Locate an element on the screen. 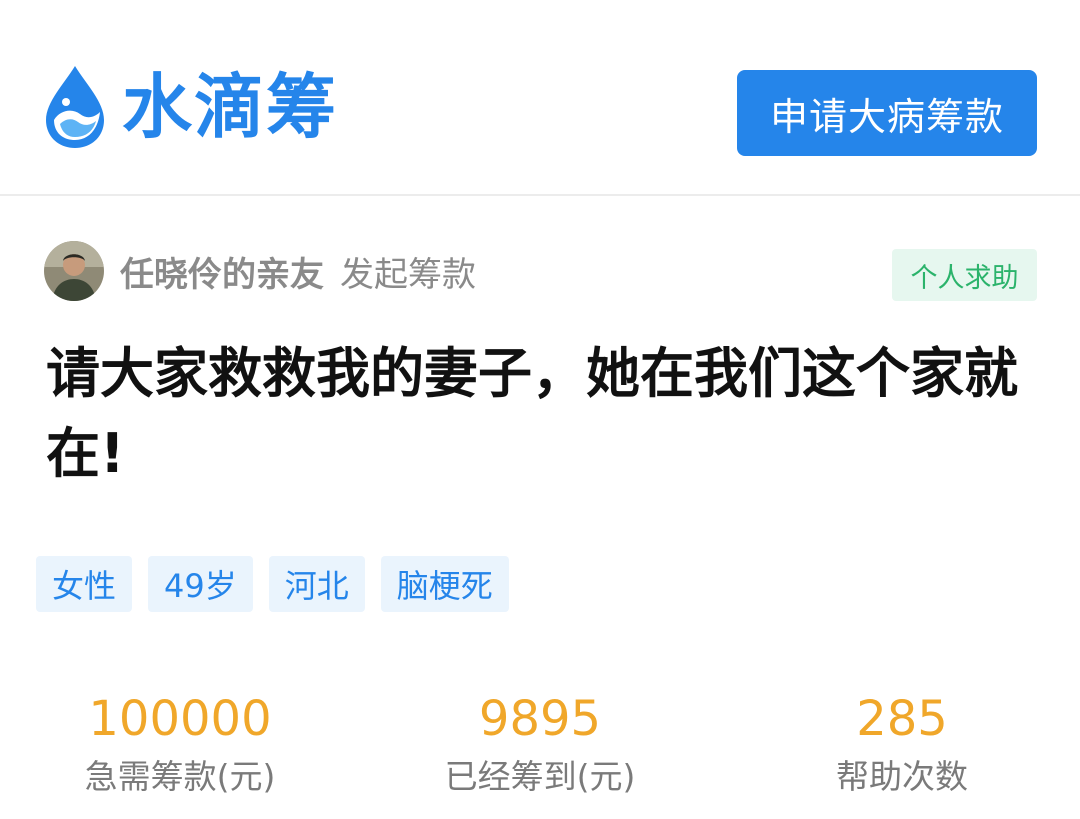 The width and height of the screenshot is (1080, 819). organizer-action: 发起筹款 is located at coordinates (408, 274).